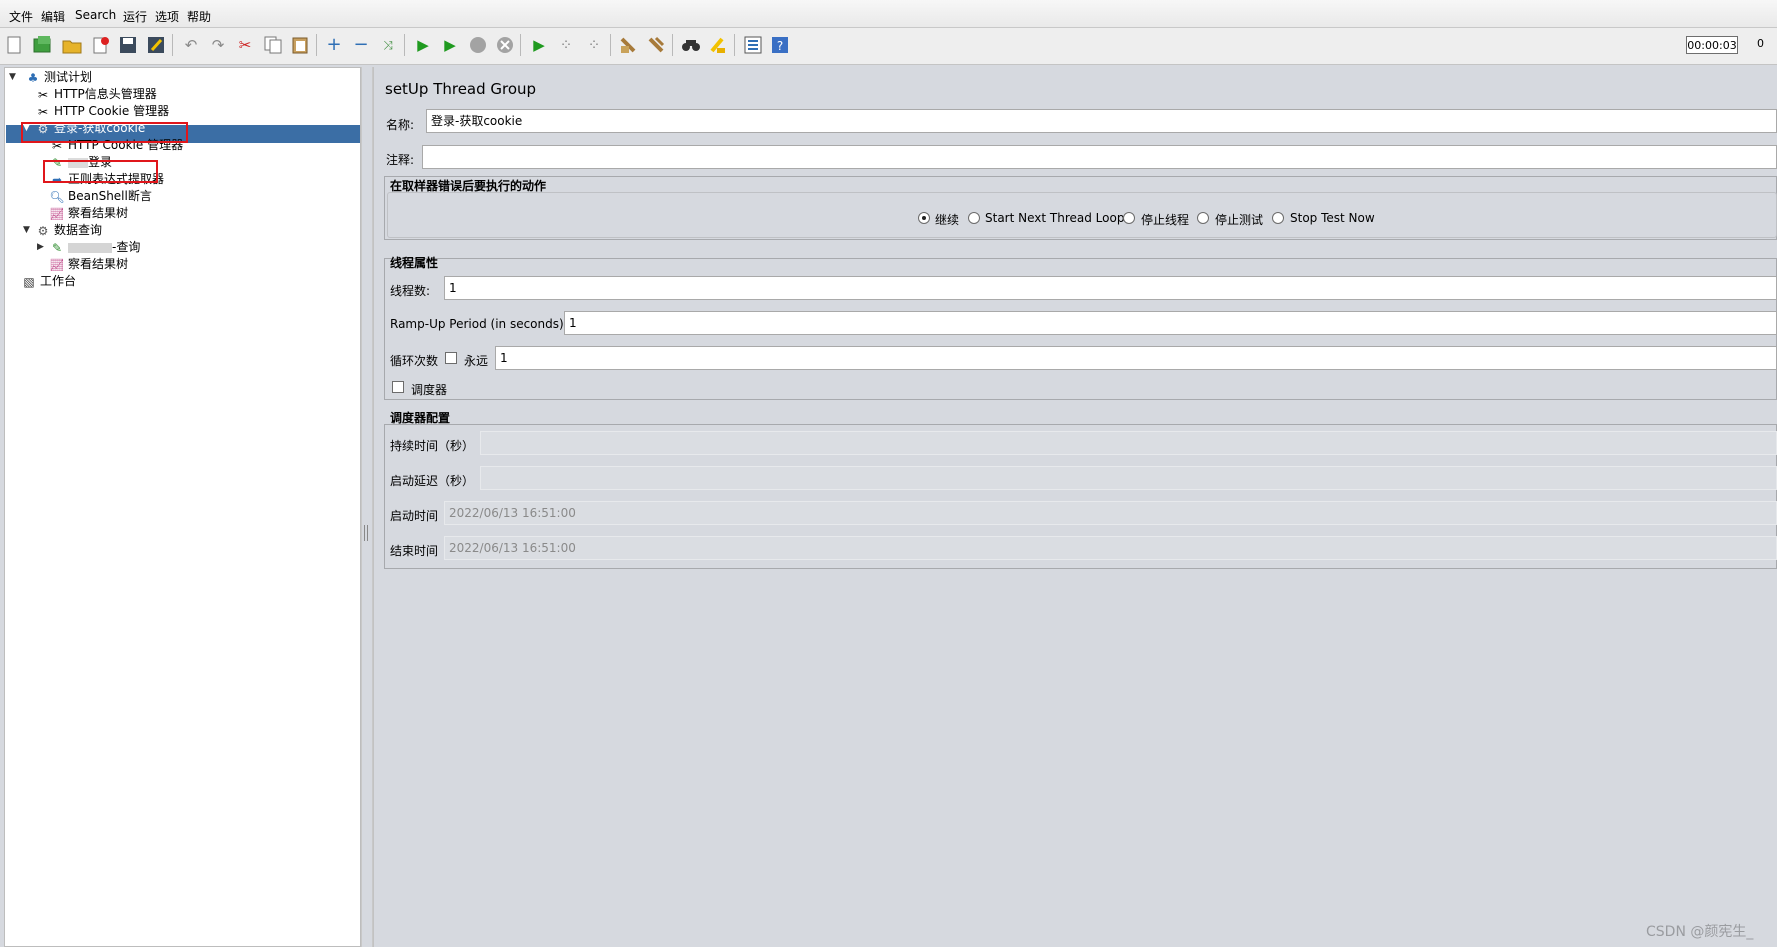  Describe the element at coordinates (40, 247) in the screenshot. I see `expand-toggle-icon: ▶` at that location.